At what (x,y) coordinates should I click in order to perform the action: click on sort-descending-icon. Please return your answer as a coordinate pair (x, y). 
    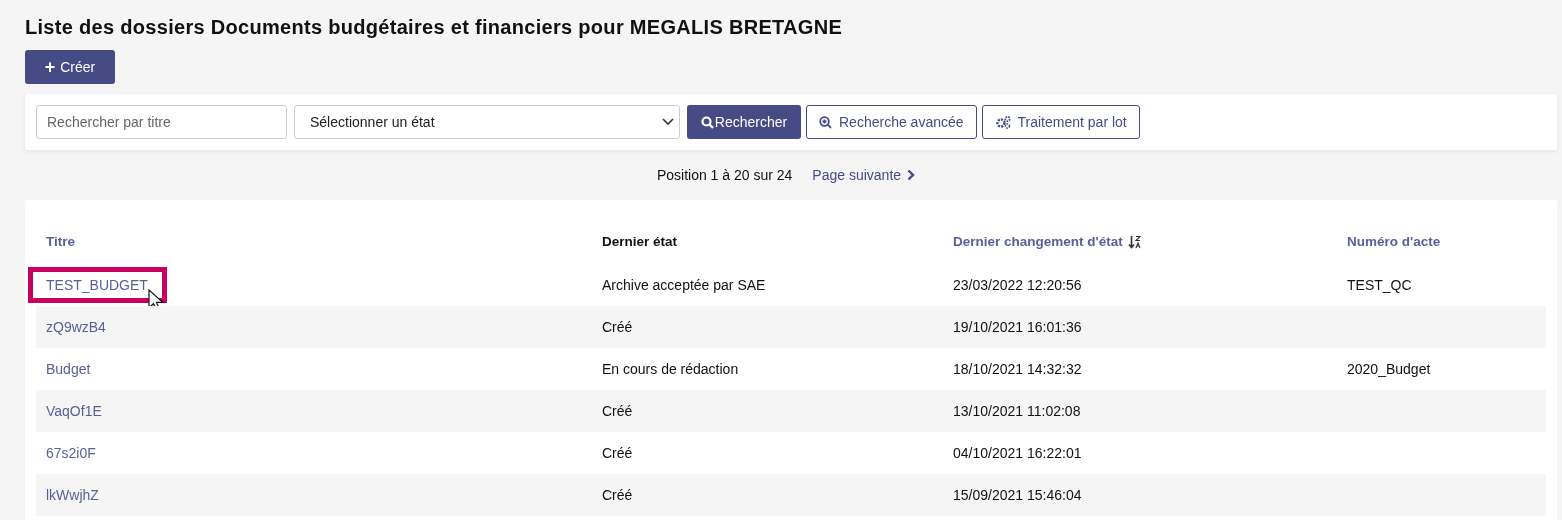
    Looking at the image, I should click on (1134, 242).